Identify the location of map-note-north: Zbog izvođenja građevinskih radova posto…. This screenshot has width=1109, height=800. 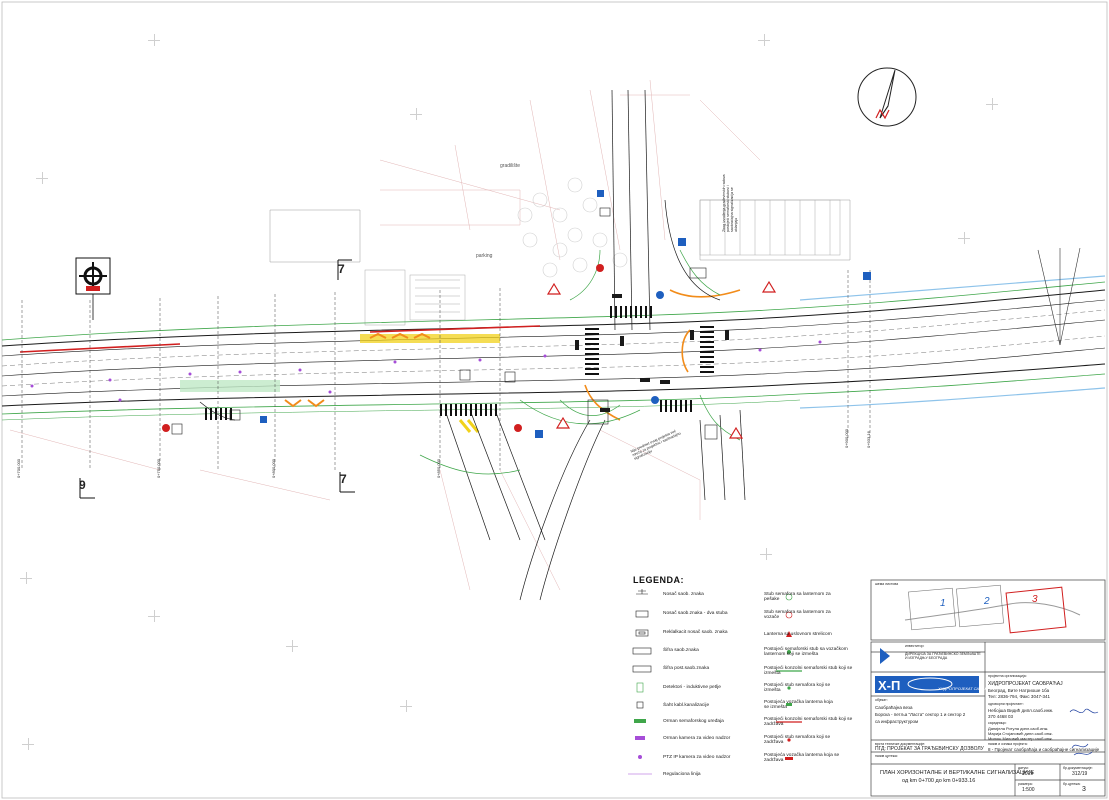
(730, 203).